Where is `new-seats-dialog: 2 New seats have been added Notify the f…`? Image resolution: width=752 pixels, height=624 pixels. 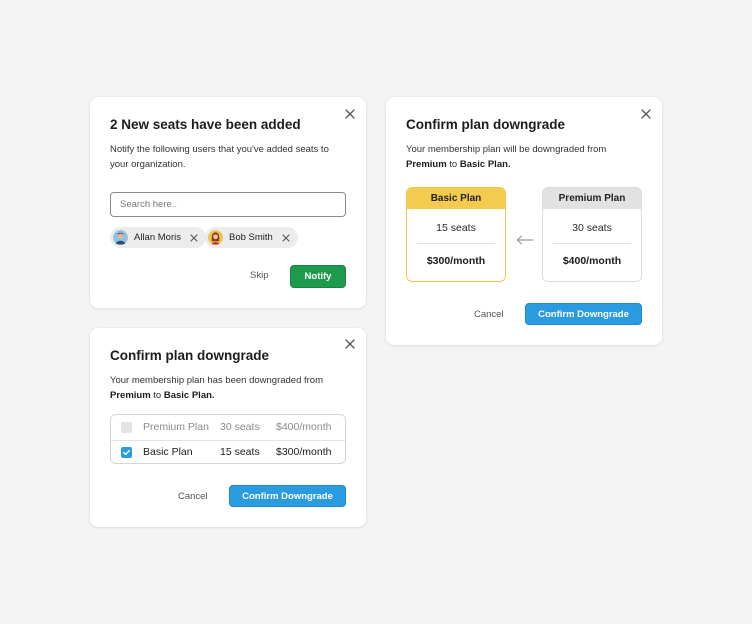
new-seats-dialog: 2 New seats have been added Notify the f… is located at coordinates (228, 202).